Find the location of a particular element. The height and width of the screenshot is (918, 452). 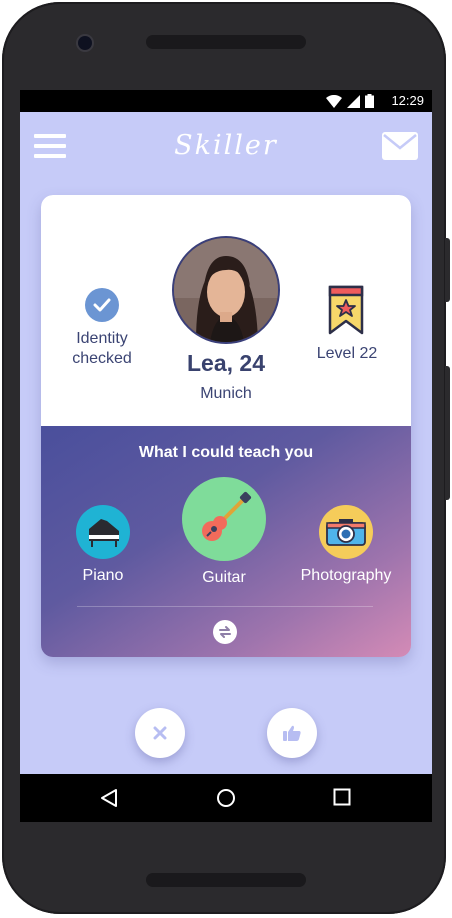

divider is located at coordinates (225, 606).